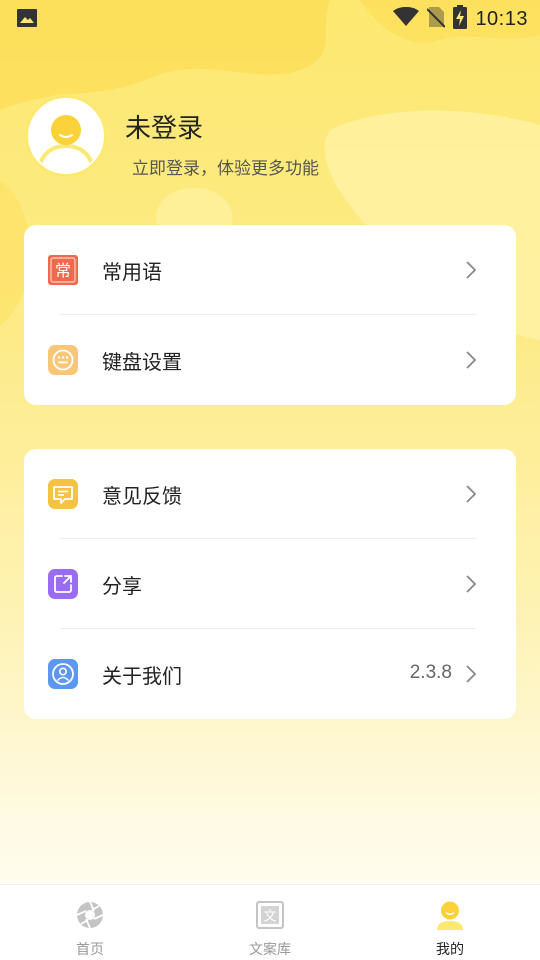 This screenshot has width=540, height=960. I want to click on wifi-icon, so click(406, 18).